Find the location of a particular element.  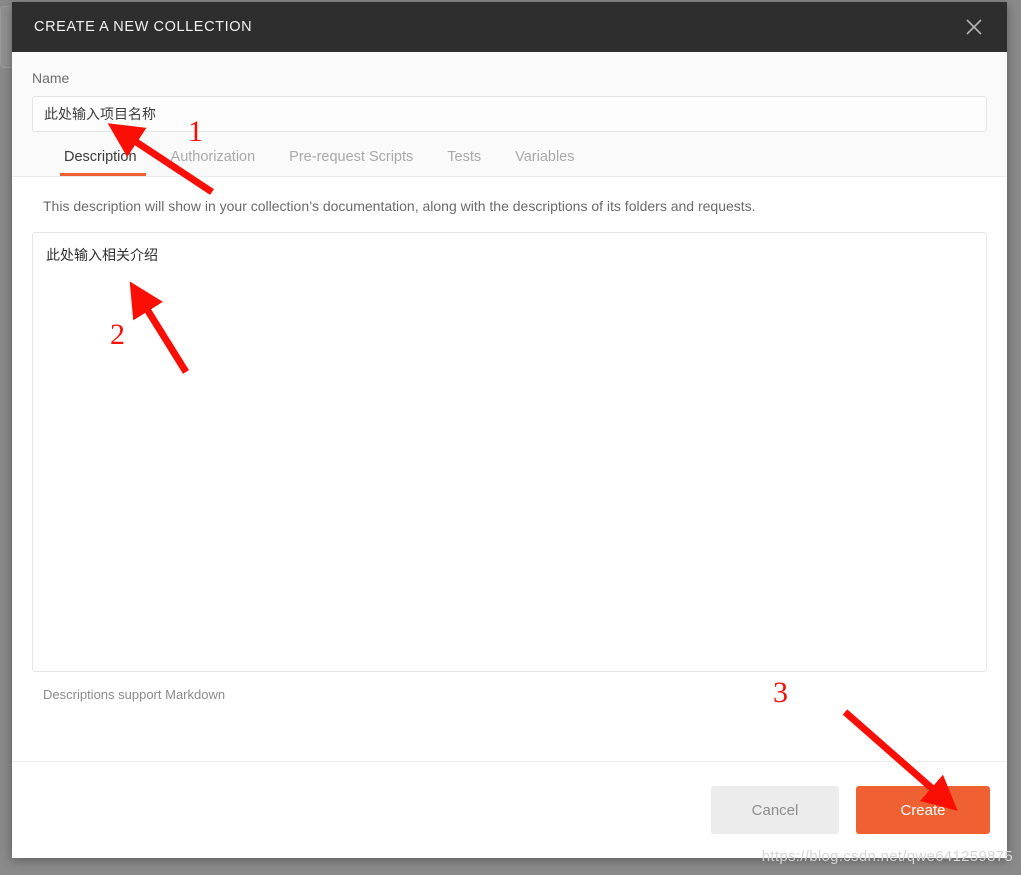

cancel-button: Cancel is located at coordinates (775, 810).